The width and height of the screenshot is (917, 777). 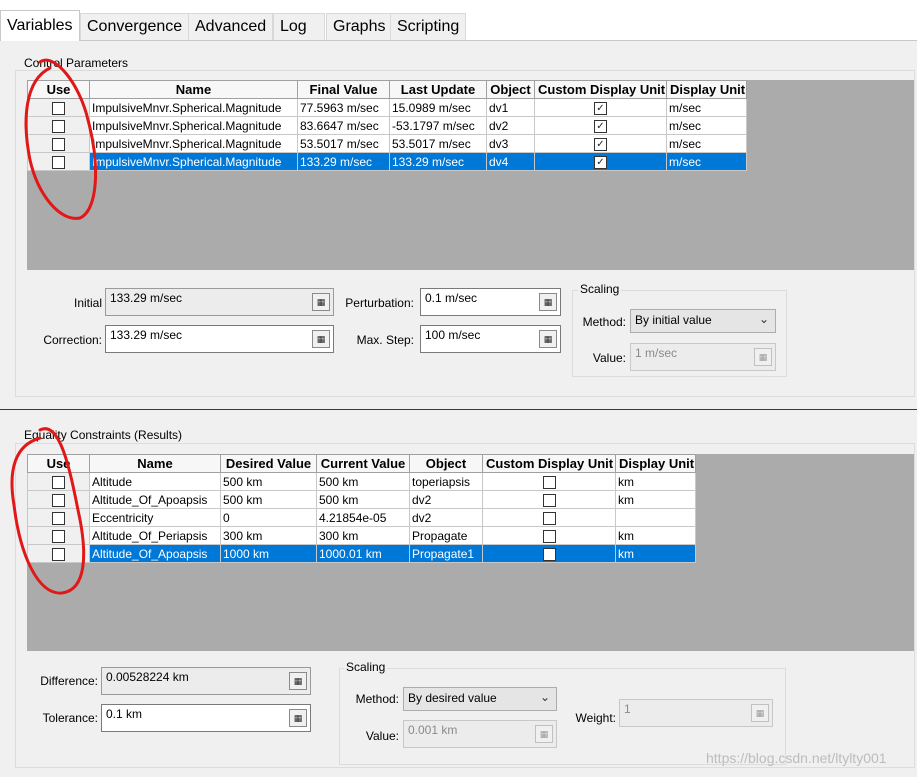 What do you see at coordinates (451, 298) in the screenshot?
I see `perturbation-value: 0.1 m/sec` at bounding box center [451, 298].